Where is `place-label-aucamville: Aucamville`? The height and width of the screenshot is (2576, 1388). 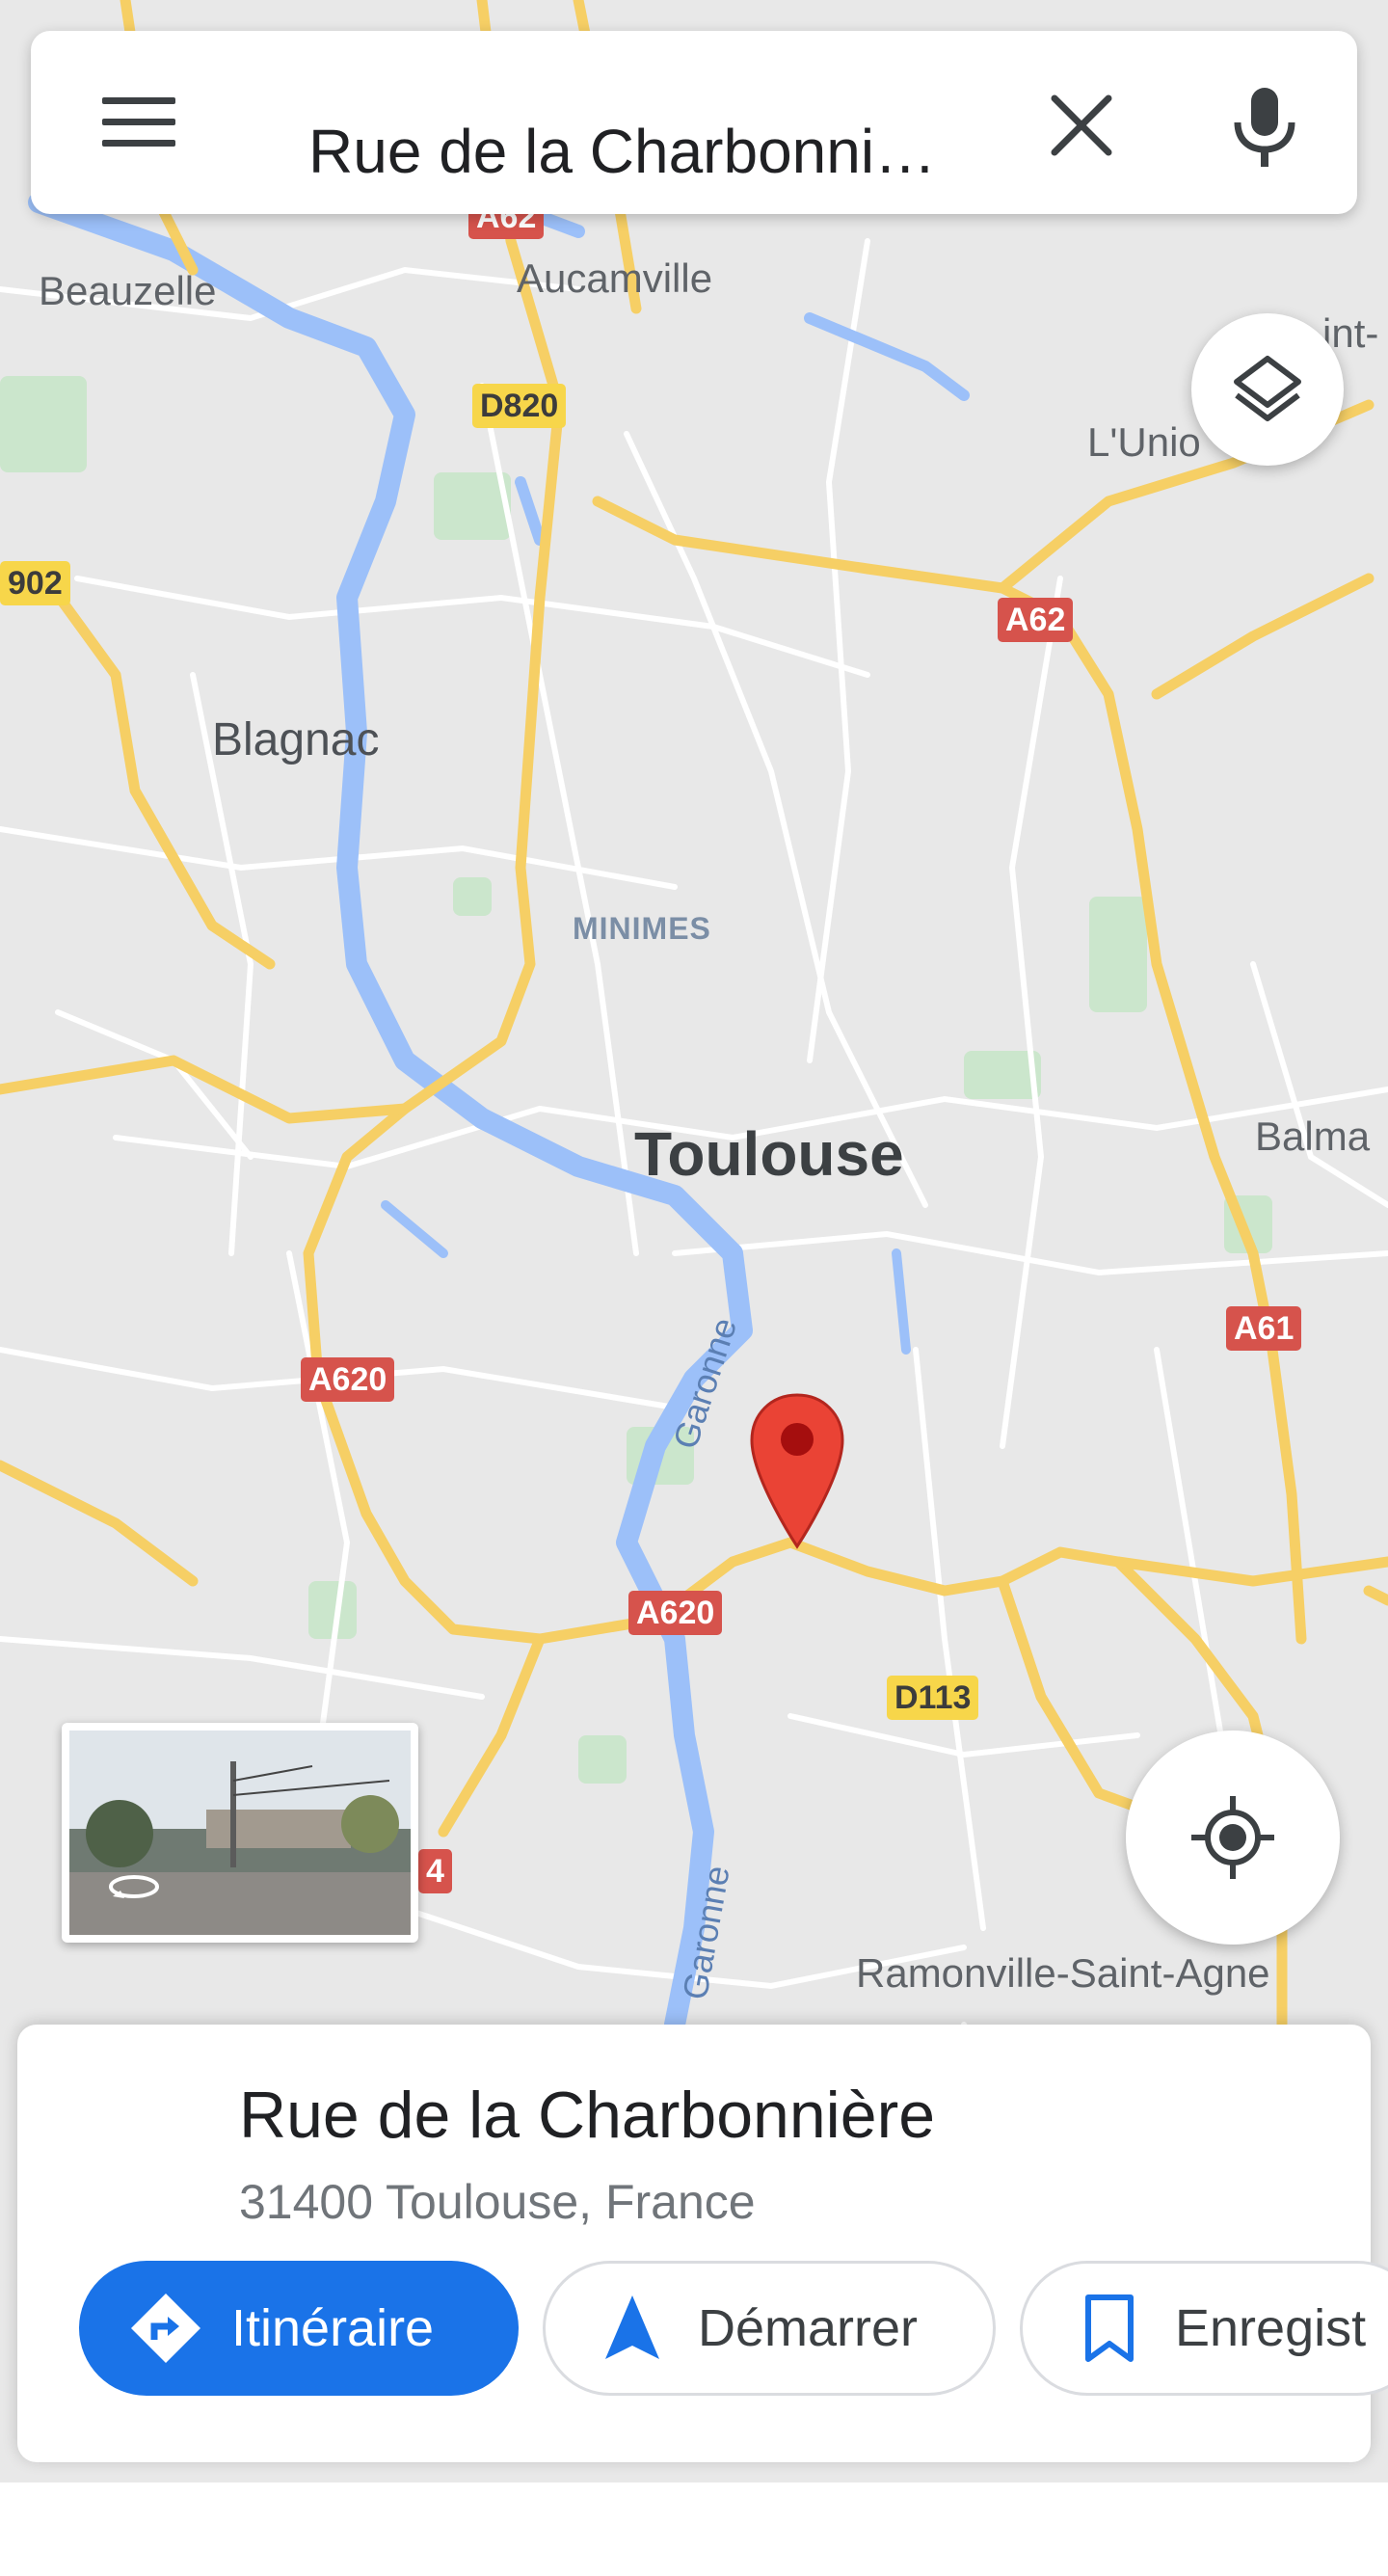 place-label-aucamville: Aucamville is located at coordinates (615, 278).